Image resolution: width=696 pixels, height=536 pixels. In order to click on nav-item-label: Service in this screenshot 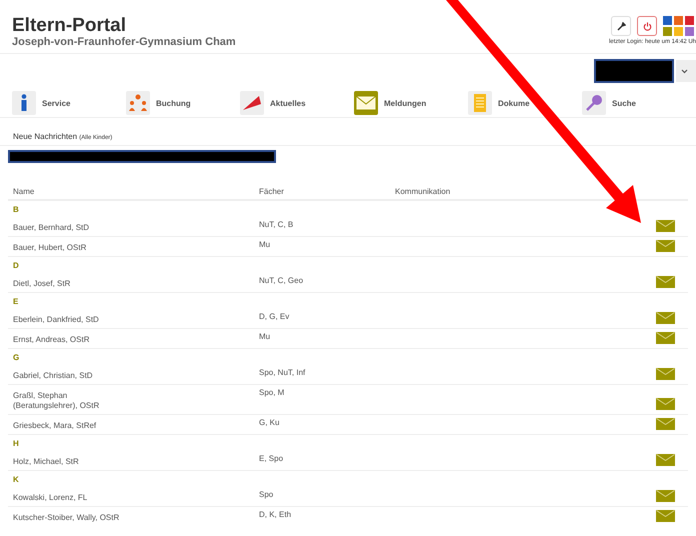, I will do `click(56, 103)`.